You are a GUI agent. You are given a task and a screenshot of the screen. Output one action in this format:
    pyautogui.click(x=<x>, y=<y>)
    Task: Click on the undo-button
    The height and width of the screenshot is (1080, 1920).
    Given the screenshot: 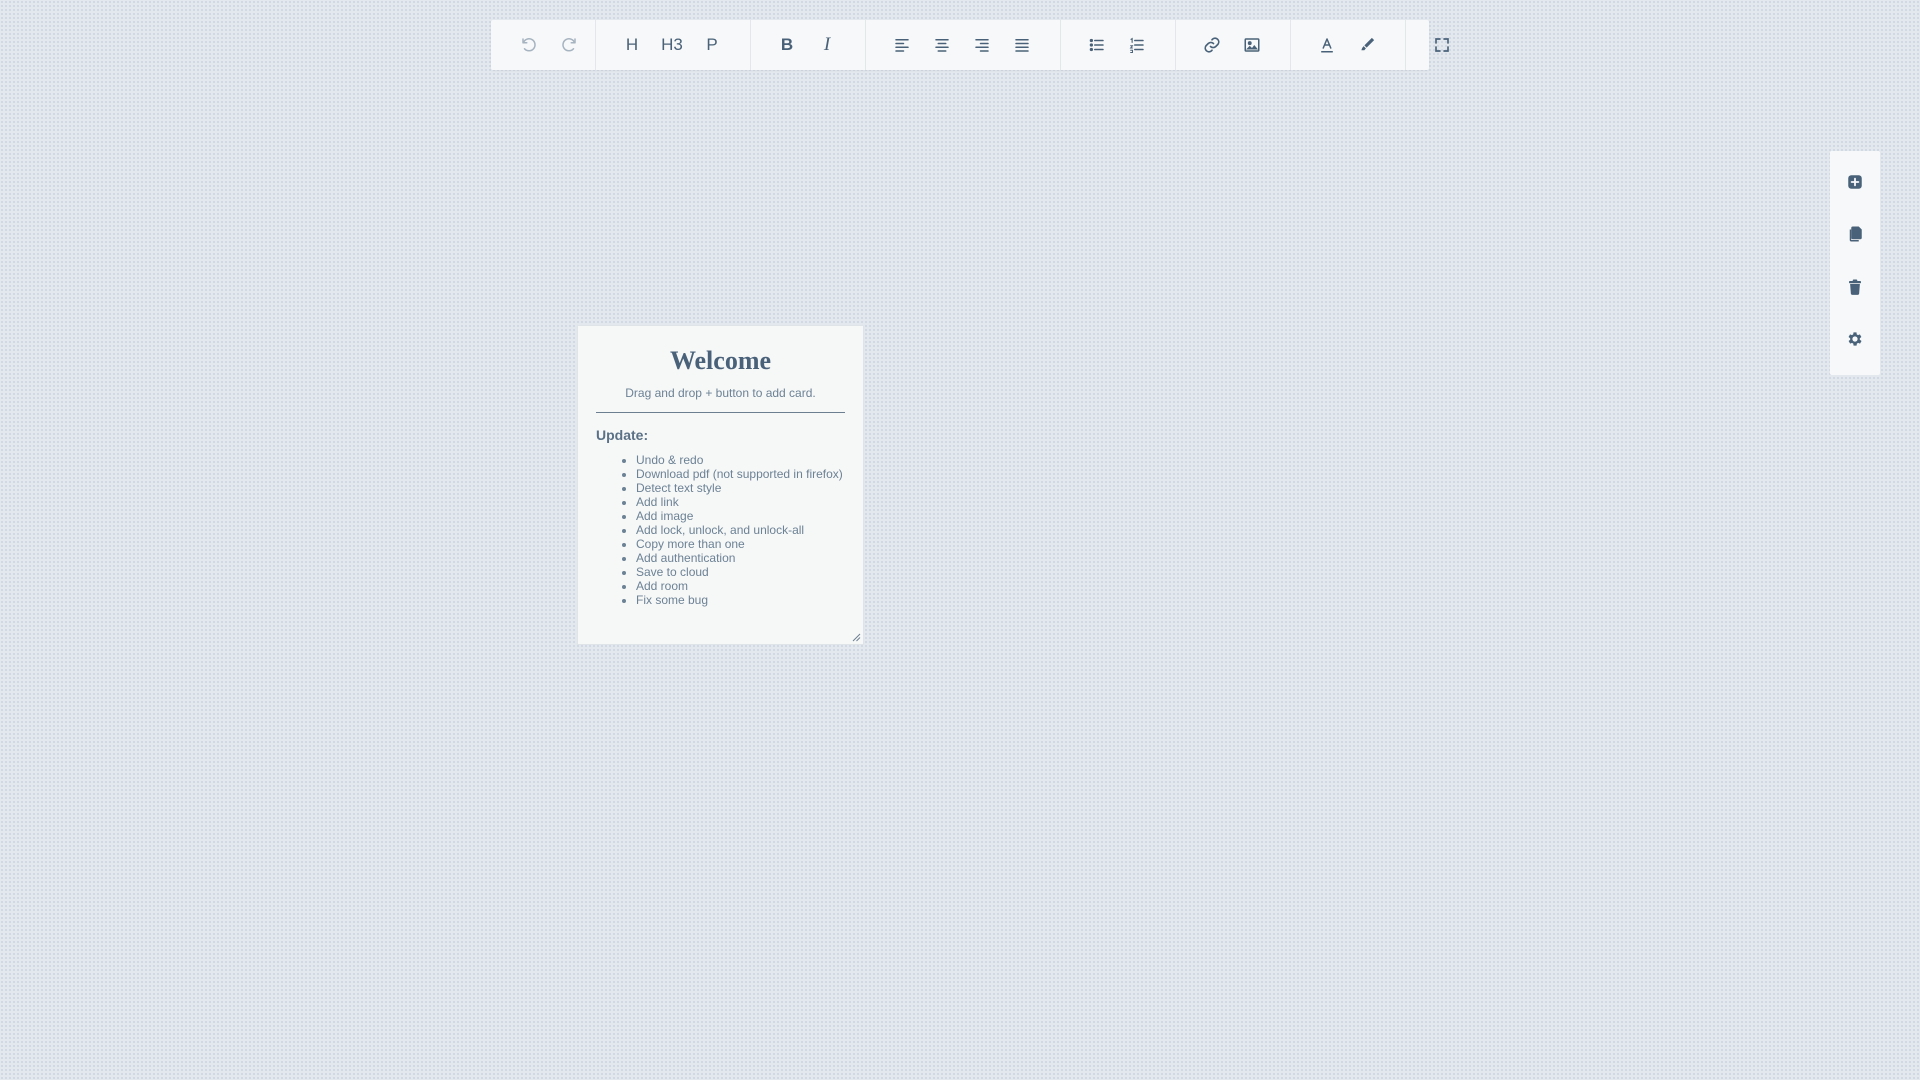 What is the action you would take?
    pyautogui.click(x=529, y=45)
    